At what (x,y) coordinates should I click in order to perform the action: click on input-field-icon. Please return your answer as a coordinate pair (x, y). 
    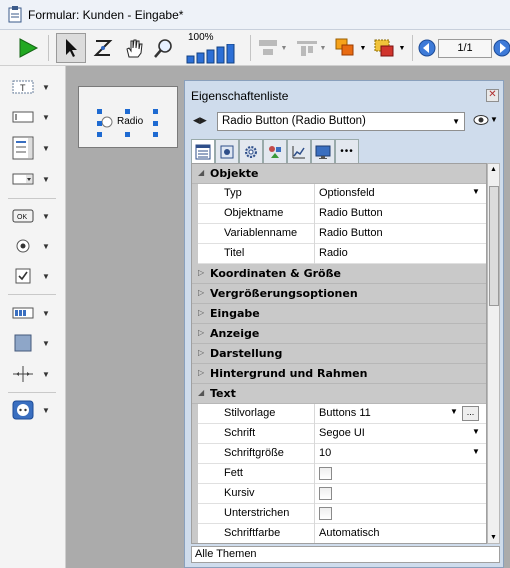
    Looking at the image, I should click on (23, 117).